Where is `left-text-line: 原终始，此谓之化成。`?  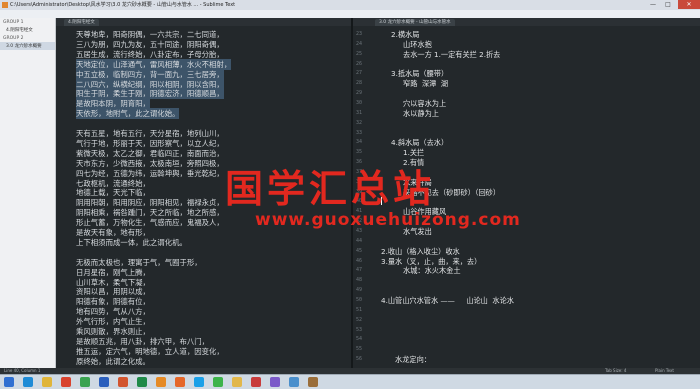
left-text-line: 原终始，此谓之化成。 is located at coordinates (113, 361).